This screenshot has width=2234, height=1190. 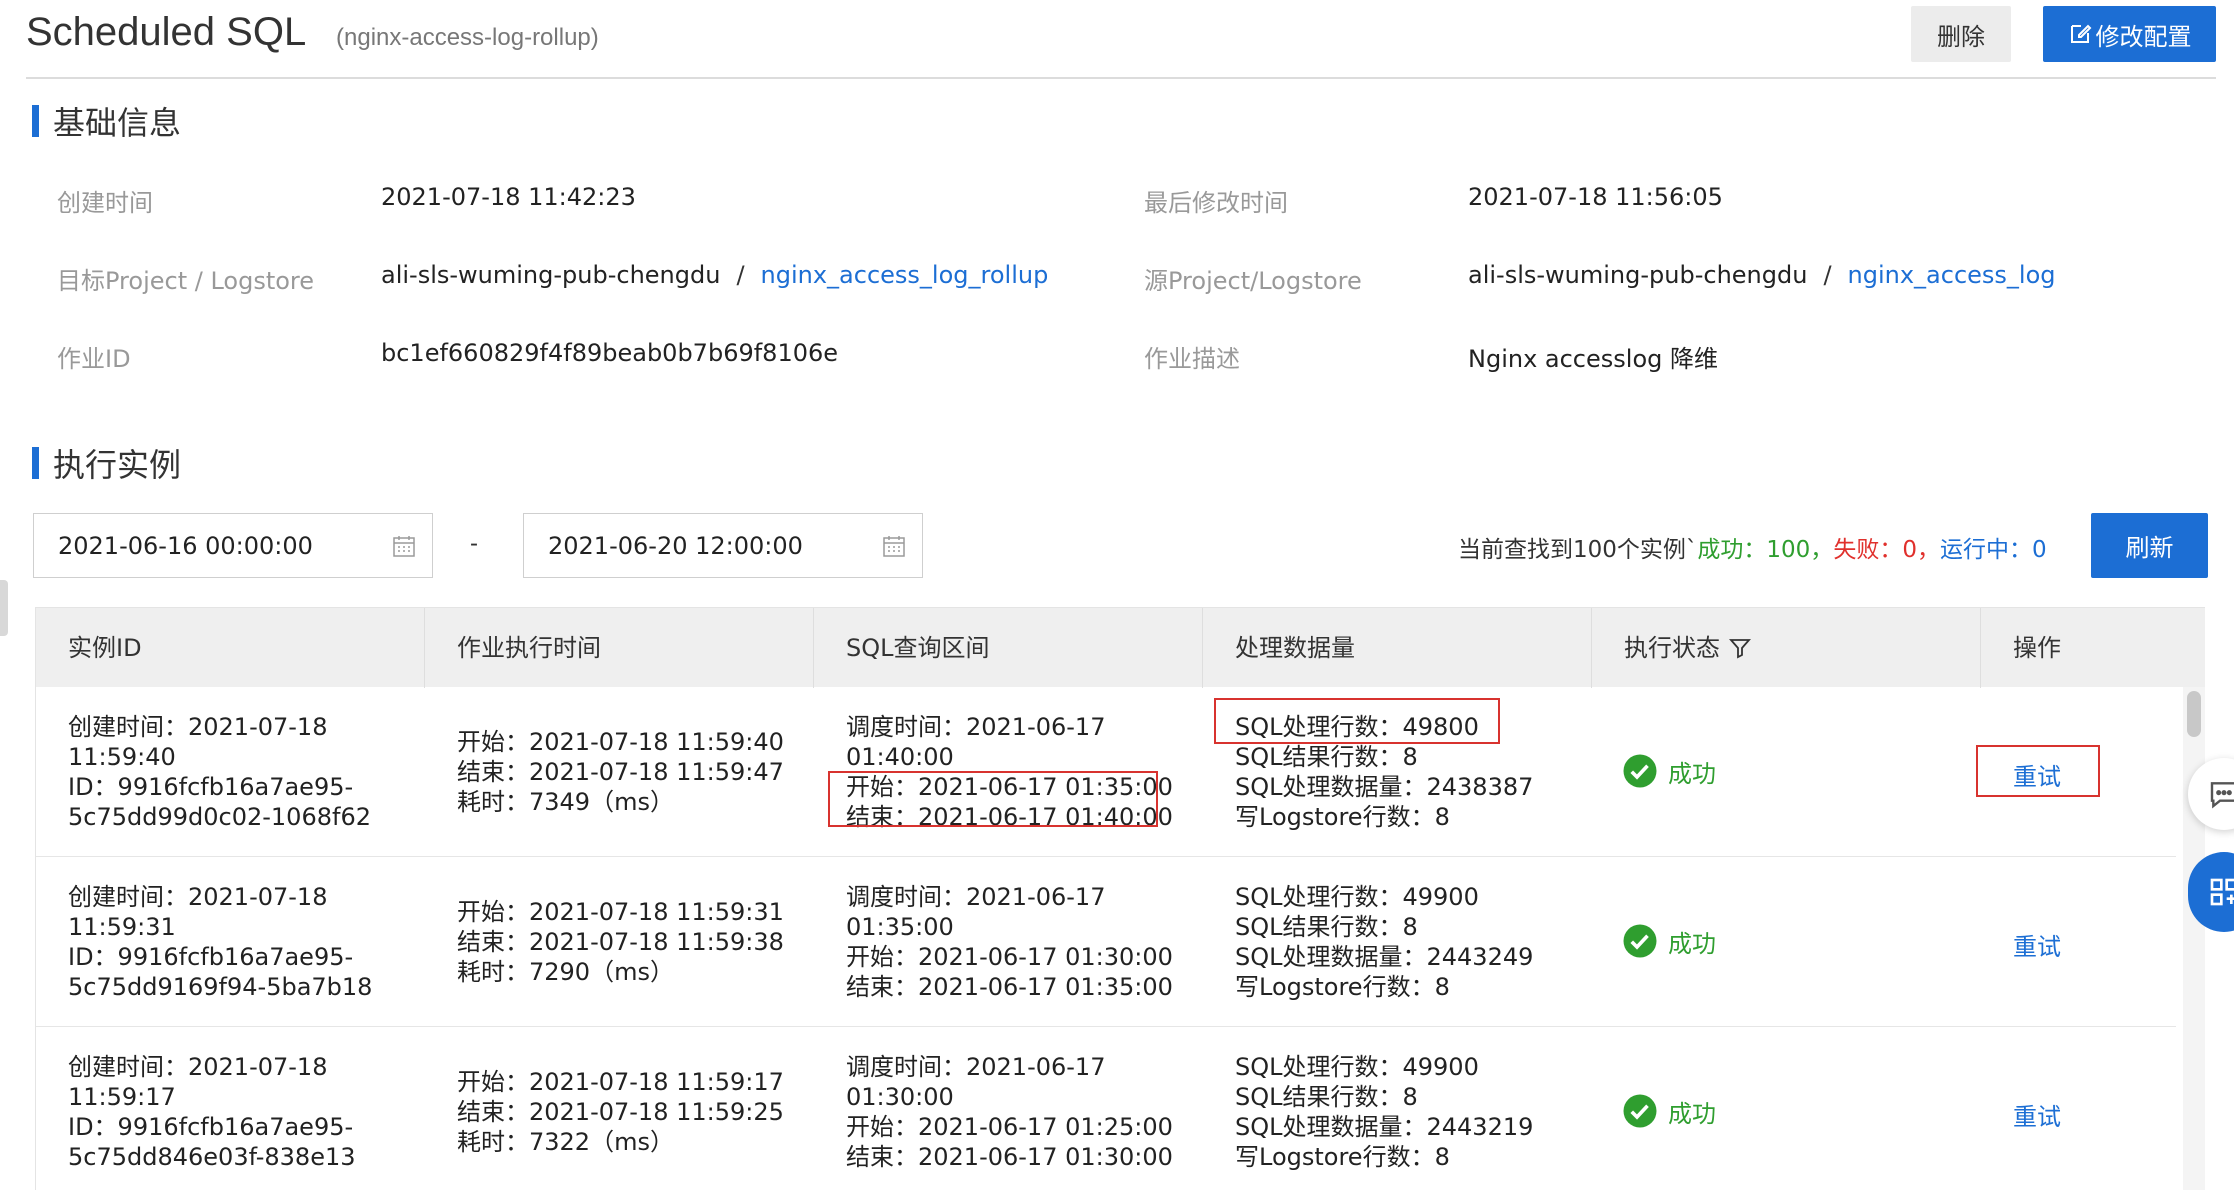 What do you see at coordinates (106, 123) in the screenshot?
I see `basic-info-heading: 基础信息` at bounding box center [106, 123].